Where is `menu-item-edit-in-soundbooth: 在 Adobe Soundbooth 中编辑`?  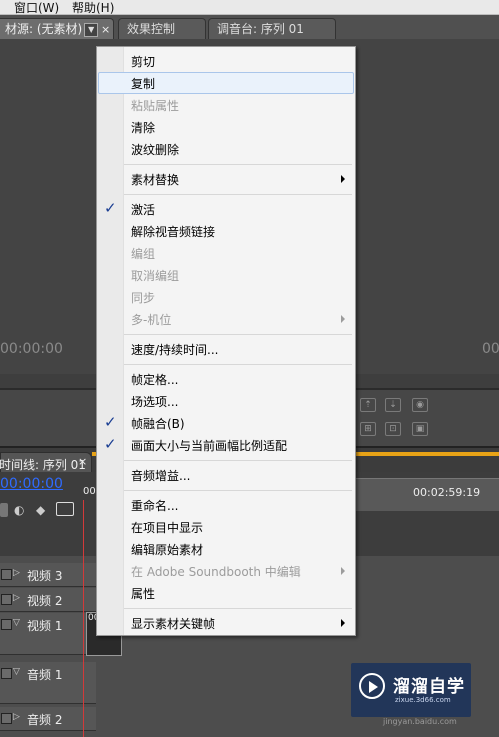 menu-item-edit-in-soundbooth: 在 Adobe Soundbooth 中编辑 is located at coordinates (226, 571).